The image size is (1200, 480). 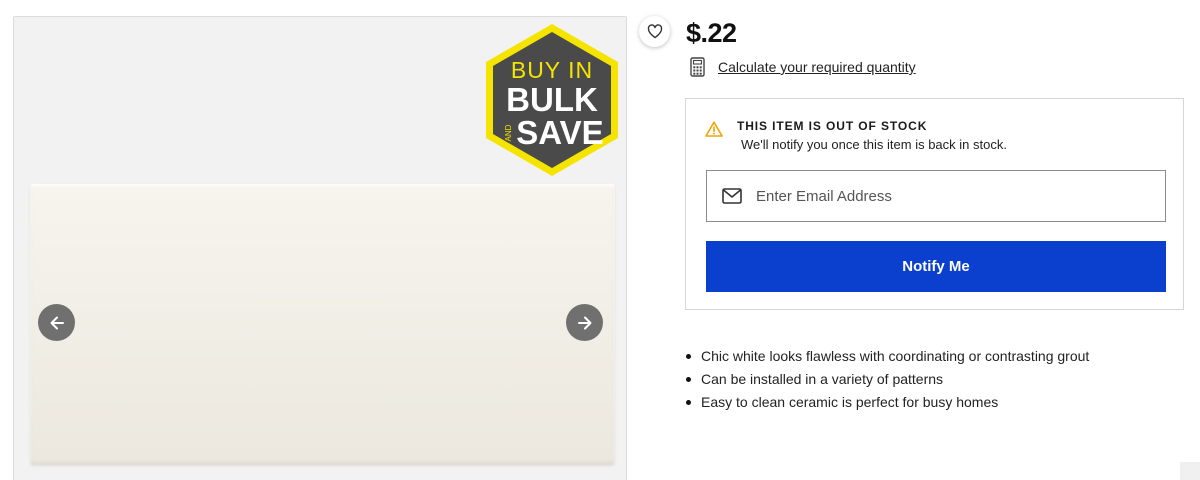 I want to click on product-price: $.22, so click(x=711, y=33).